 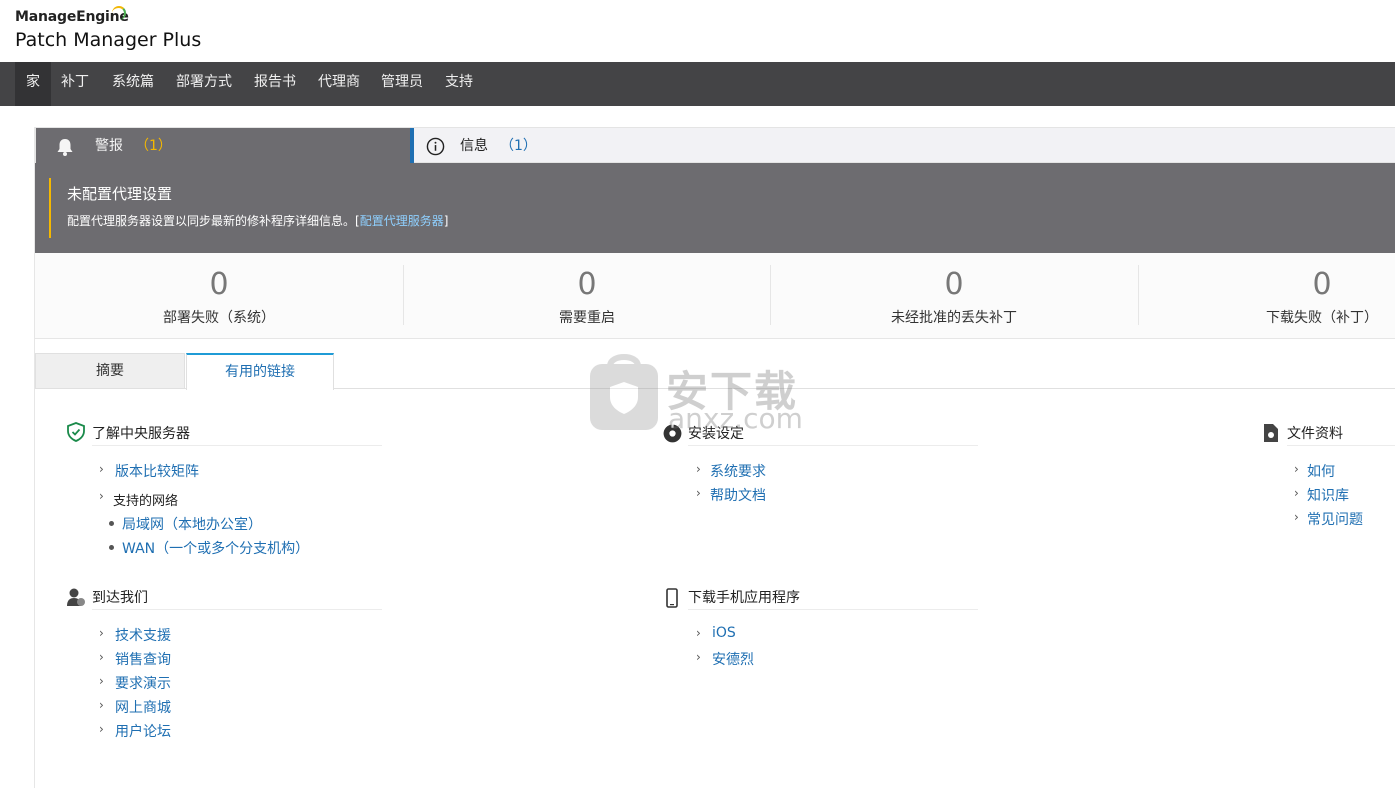 What do you see at coordinates (738, 495) in the screenshot?
I see `link-help-docs: 帮助文档` at bounding box center [738, 495].